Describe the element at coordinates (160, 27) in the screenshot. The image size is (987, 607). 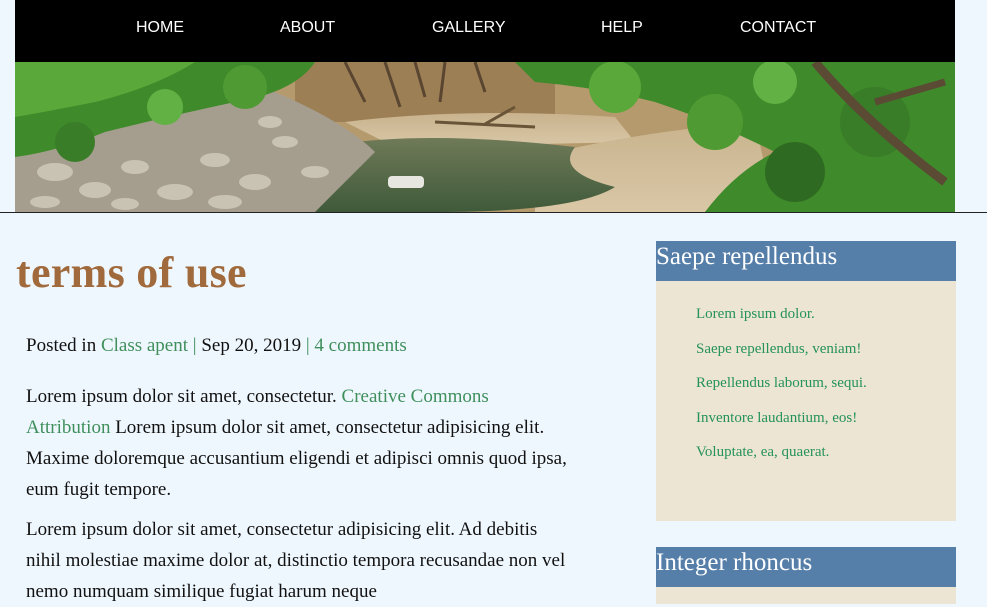
I see `nav-home: HOME` at that location.